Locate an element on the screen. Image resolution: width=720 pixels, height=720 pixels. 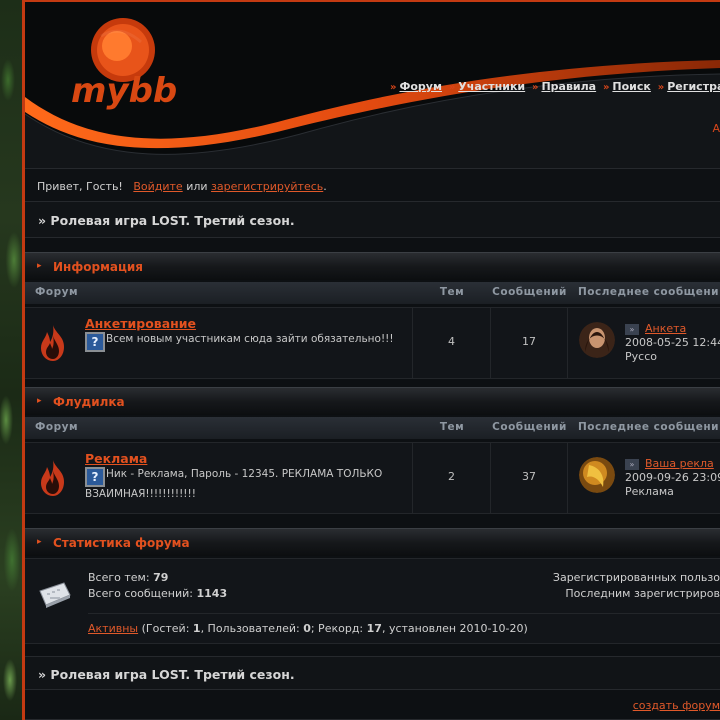
stats-header: ▸ Статистика форума is located at coordinates (372, 542).